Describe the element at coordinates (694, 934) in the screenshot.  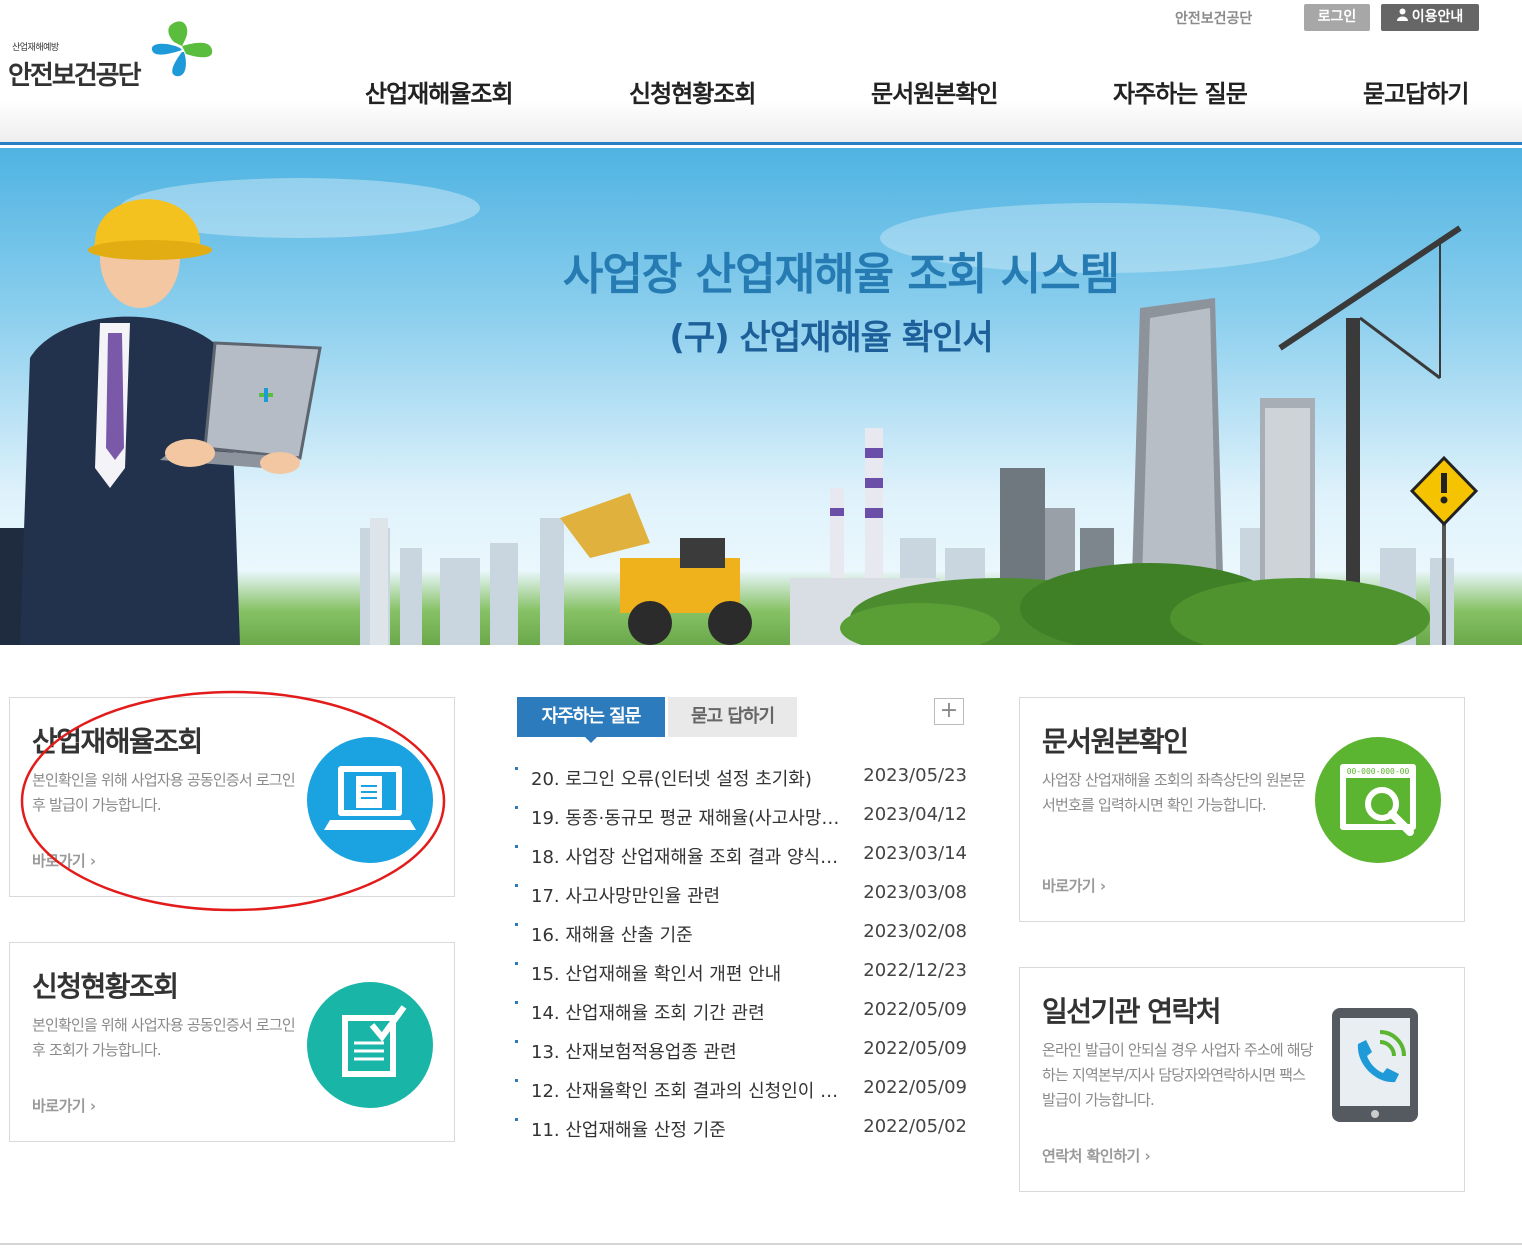
I see `faq-title: 16. 재해율 산출 기준` at that location.